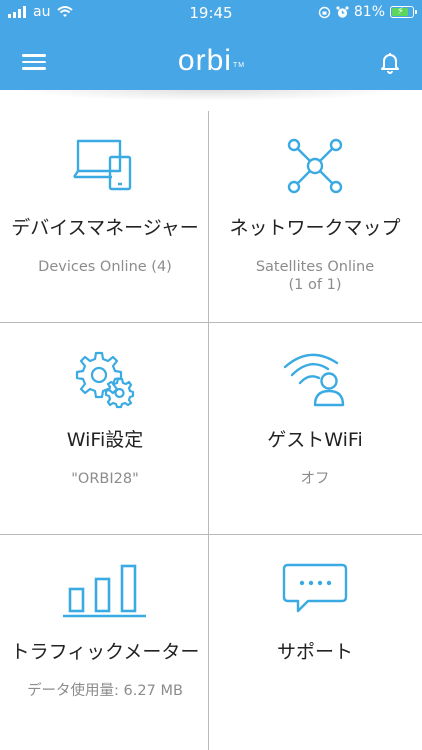 Image resolution: width=422 pixels, height=750 pixels. I want to click on tile-device-manager: デバイスマネージャー Devices Online (4), so click(105, 217).